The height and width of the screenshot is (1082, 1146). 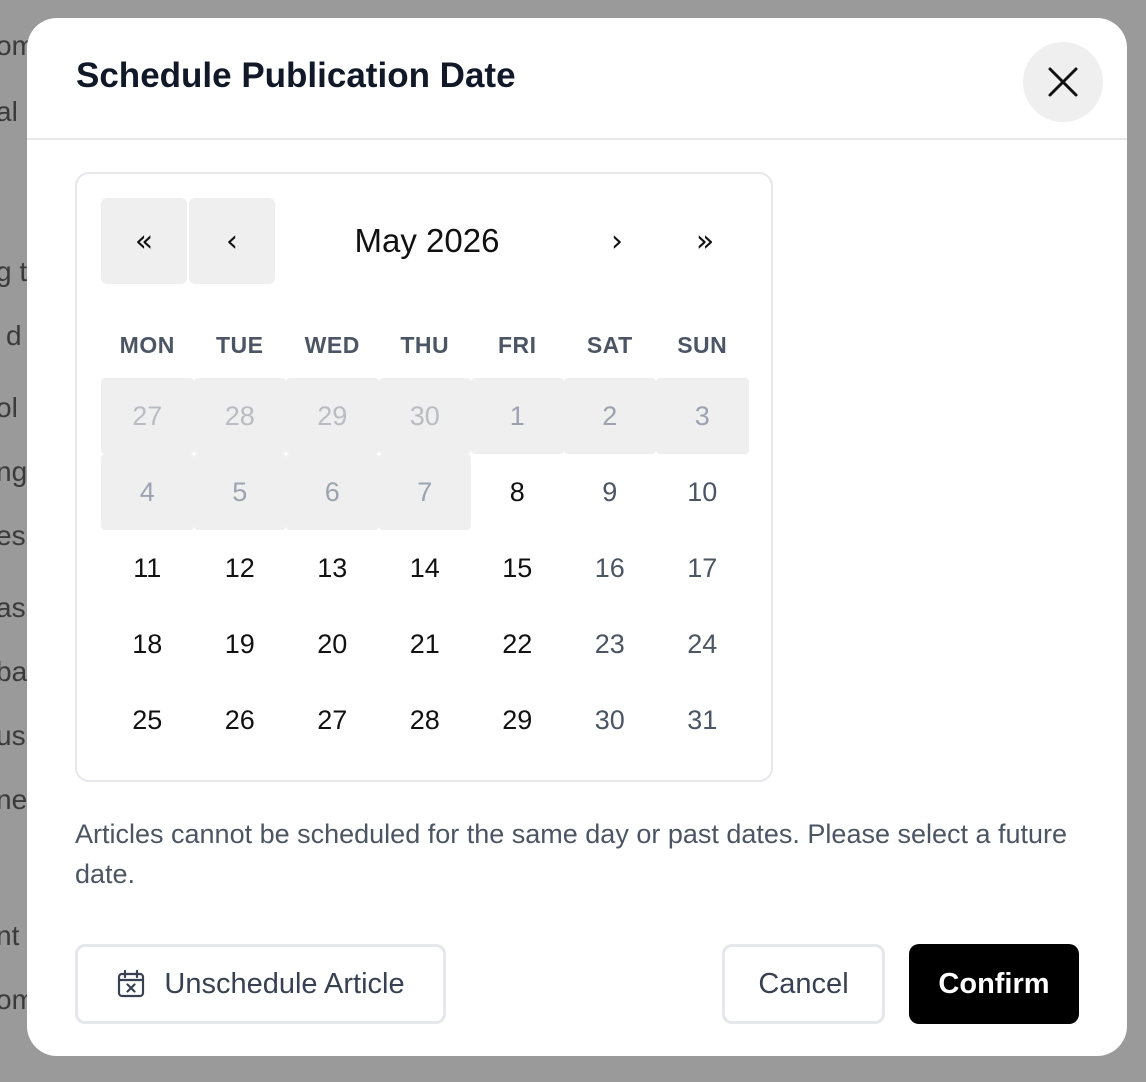 I want to click on calendar-day: 24, so click(x=702, y=644).